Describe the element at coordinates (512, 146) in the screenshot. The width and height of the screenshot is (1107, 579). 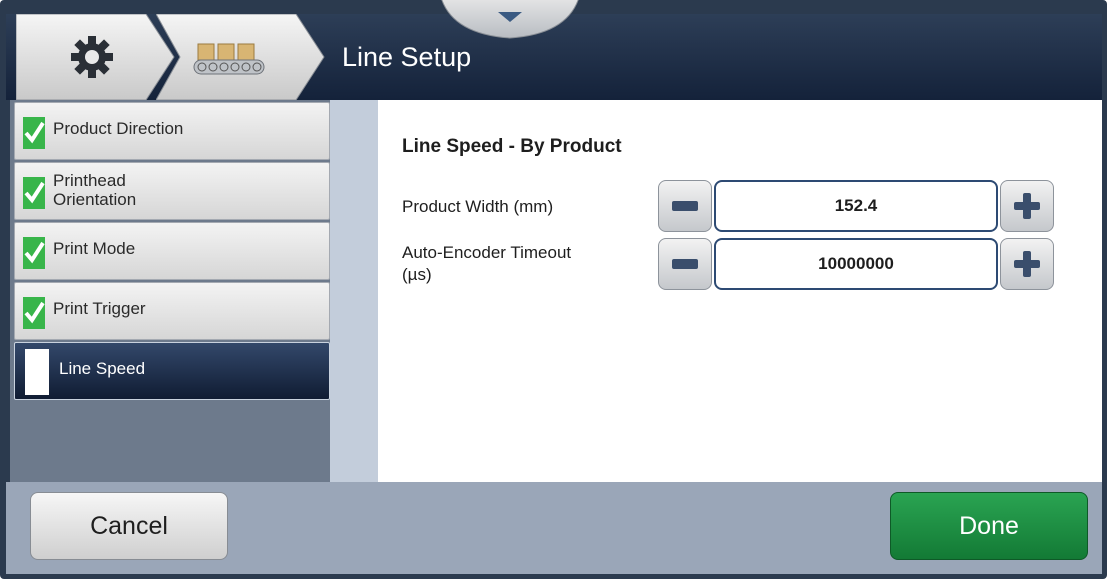
I see `section-title: Line Speed - By Product` at that location.